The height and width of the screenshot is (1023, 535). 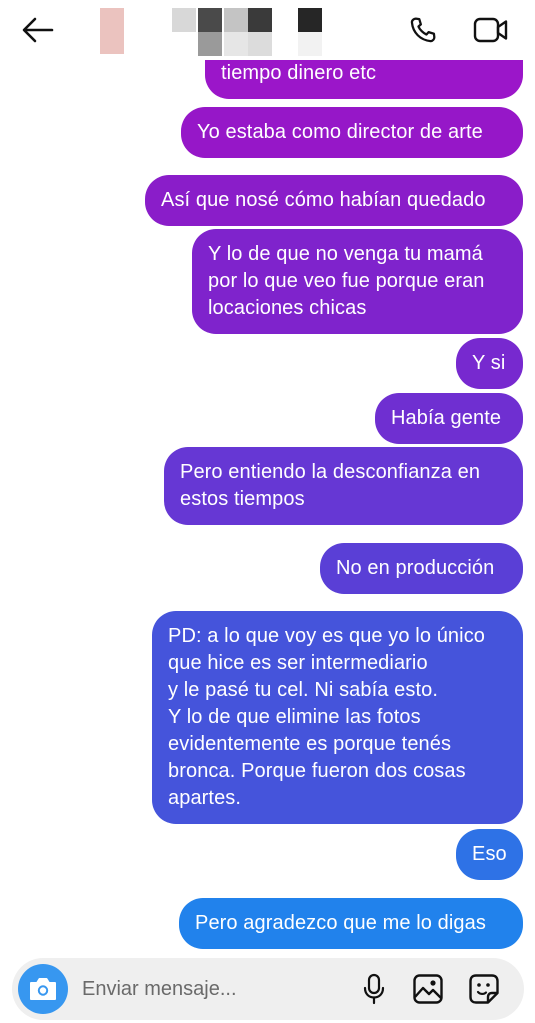 What do you see at coordinates (449, 418) in the screenshot?
I see `message-bubble: Había gente` at bounding box center [449, 418].